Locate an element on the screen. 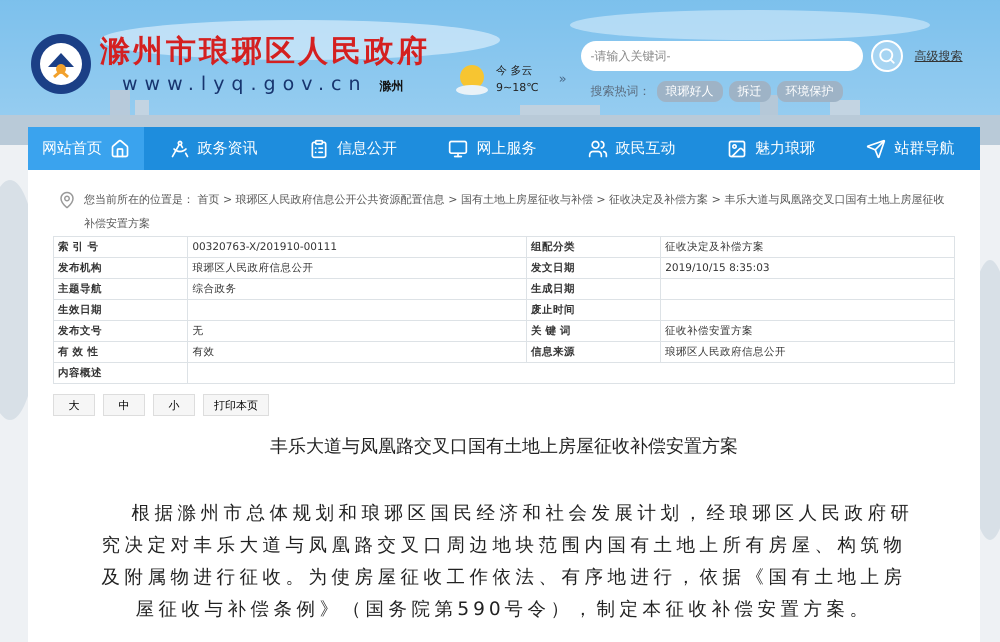 The height and width of the screenshot is (642, 1000). field-label: 内容概述 is located at coordinates (121, 373).